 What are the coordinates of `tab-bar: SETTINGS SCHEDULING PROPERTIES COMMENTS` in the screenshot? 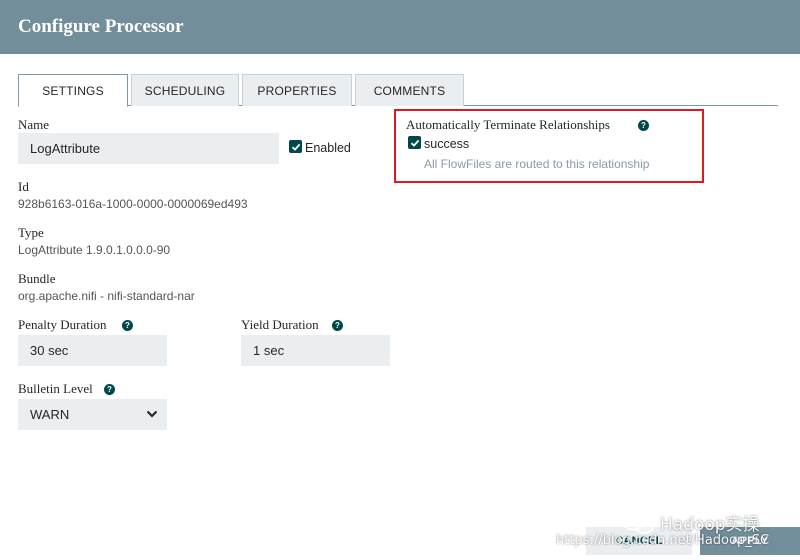 It's located at (398, 90).